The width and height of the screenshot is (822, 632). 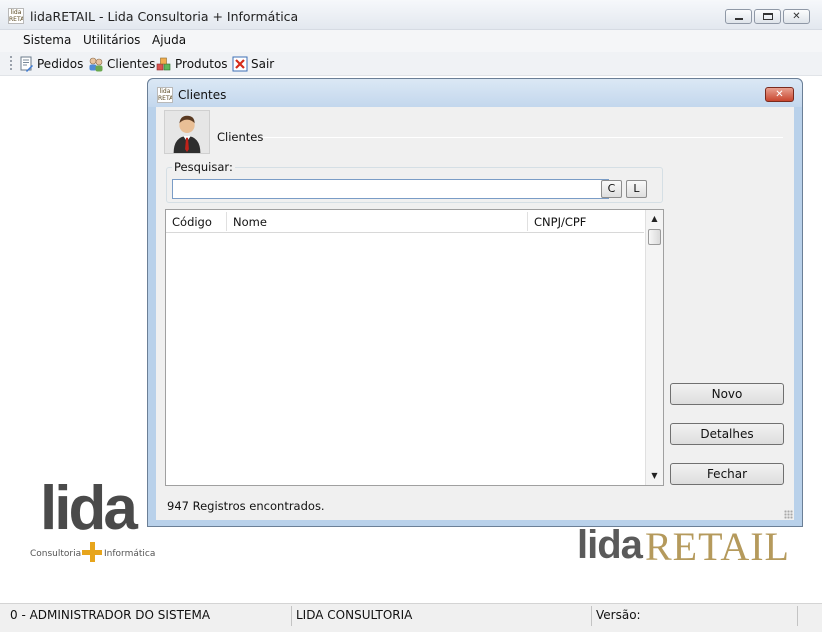 What do you see at coordinates (16, 16) in the screenshot?
I see `app-icon: lida RETAIL` at bounding box center [16, 16].